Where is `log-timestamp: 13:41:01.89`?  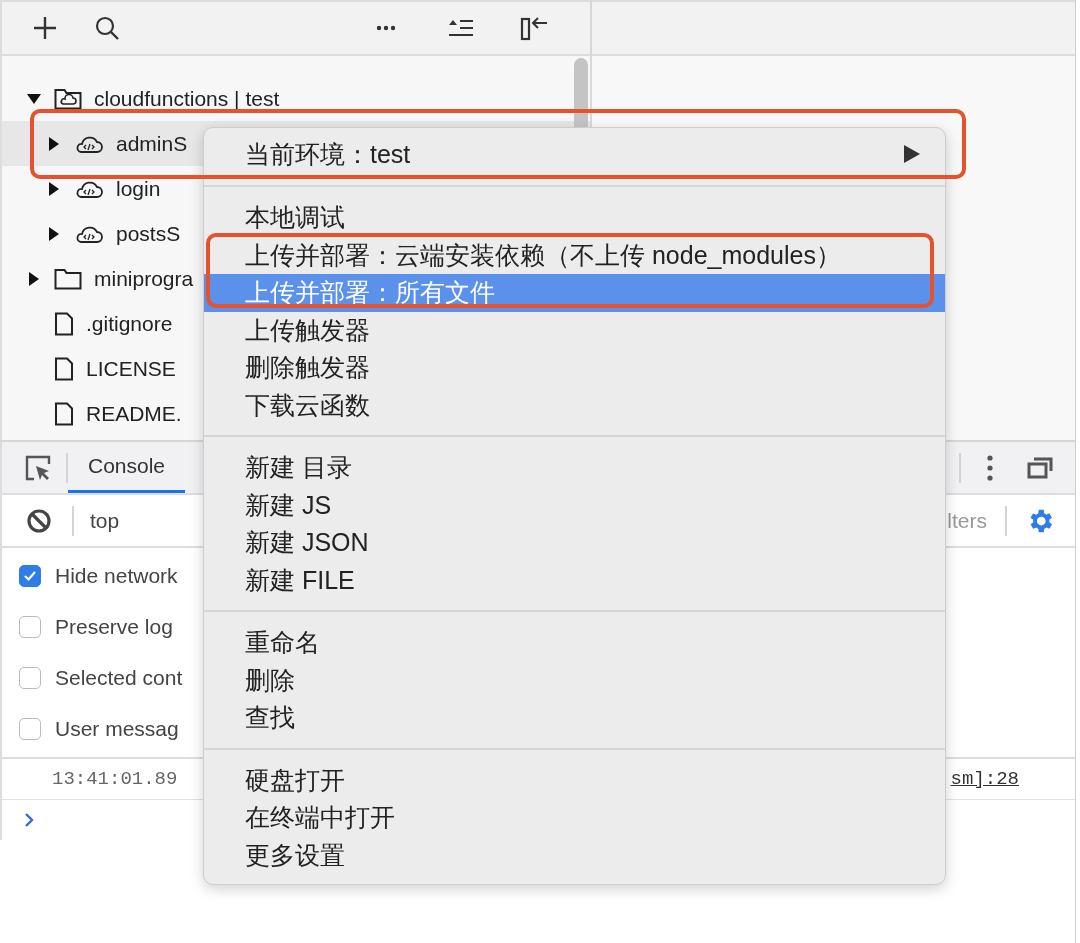 log-timestamp: 13:41:01.89 is located at coordinates (115, 779).